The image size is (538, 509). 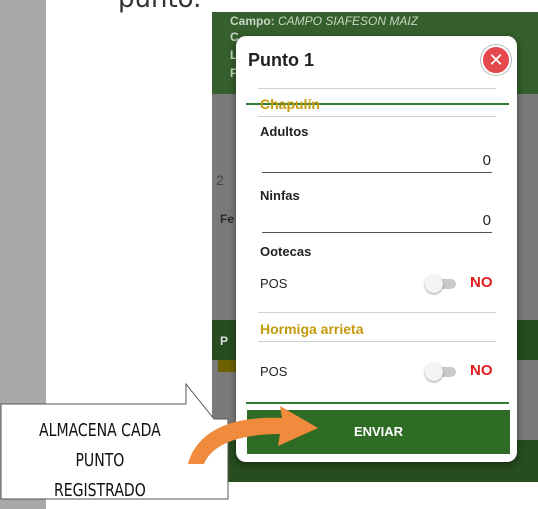 I want to click on dialog-title: Punto 1, so click(x=281, y=60).